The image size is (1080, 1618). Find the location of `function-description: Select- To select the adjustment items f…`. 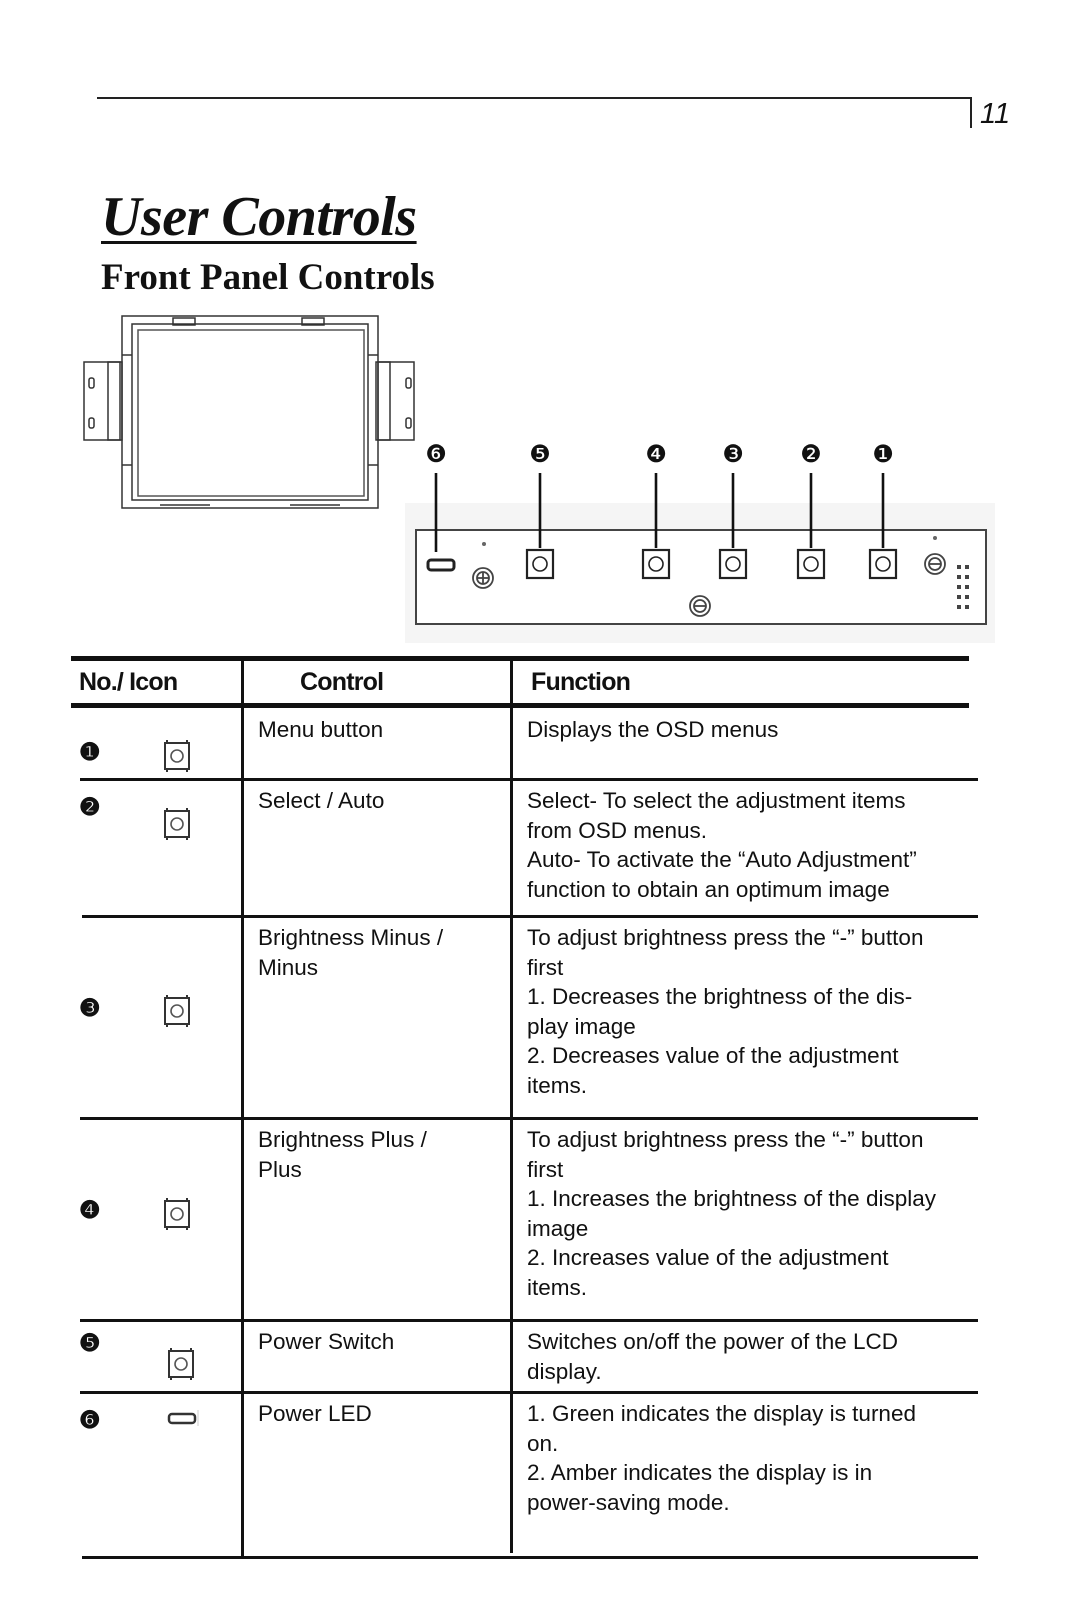

function-description: Select- To select the adjustment items f… is located at coordinates (722, 845).